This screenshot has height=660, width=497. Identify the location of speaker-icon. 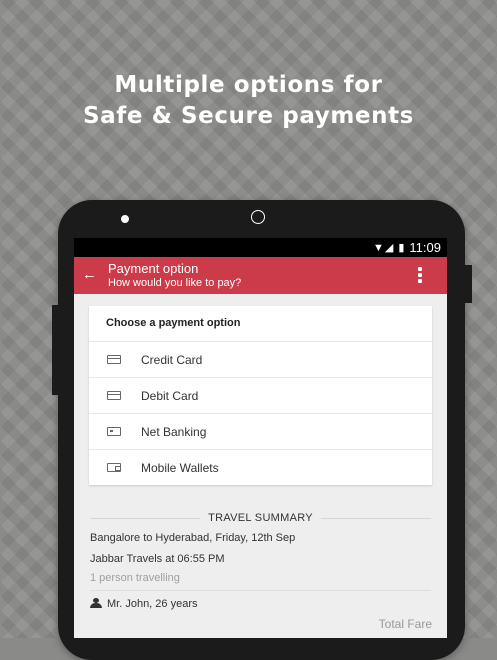
(125, 219).